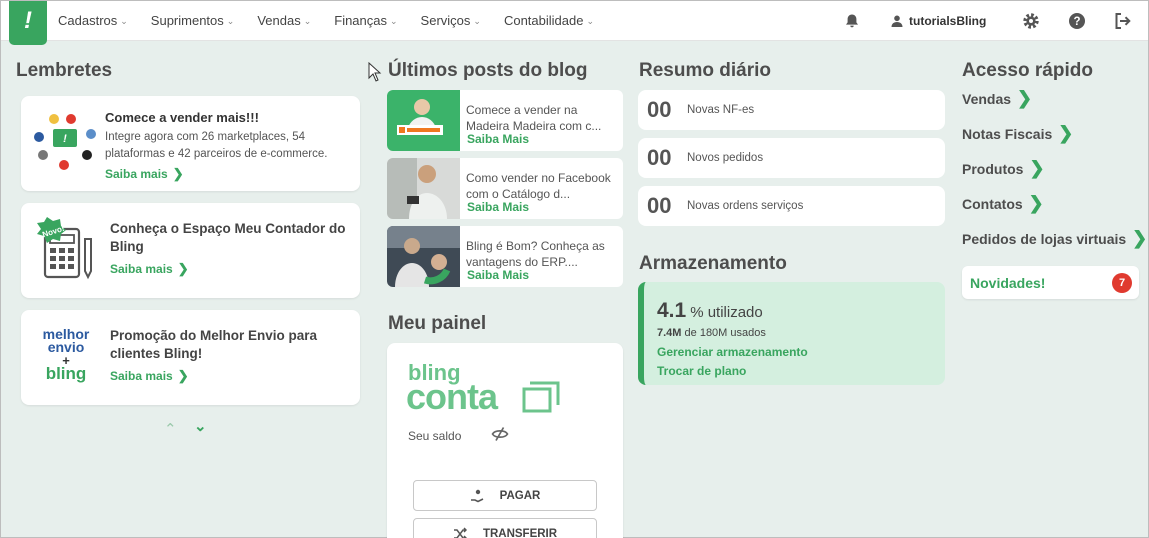 This screenshot has height=538, width=1149. I want to click on armazenamento-title: Armazenamento, so click(713, 263).